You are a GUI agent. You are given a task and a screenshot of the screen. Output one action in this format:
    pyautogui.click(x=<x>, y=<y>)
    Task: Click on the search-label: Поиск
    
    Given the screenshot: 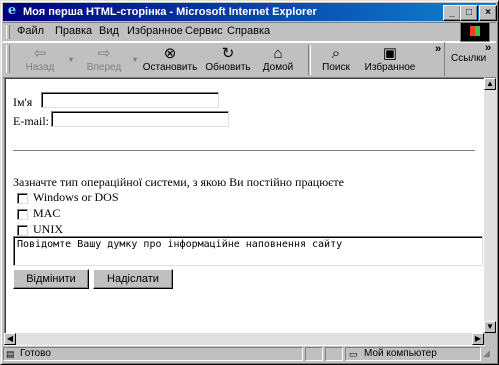 What is the action you would take?
    pyautogui.click(x=336, y=67)
    